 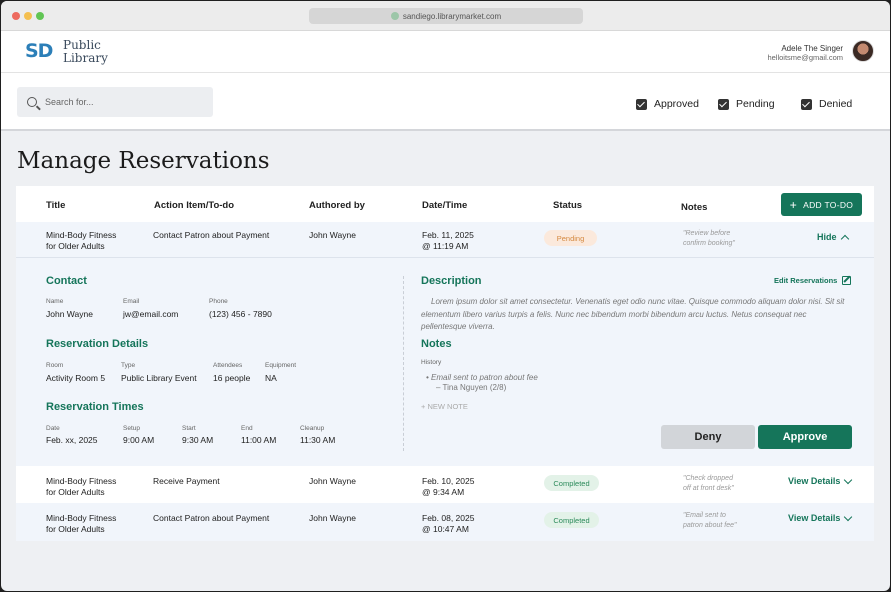 What do you see at coordinates (159, 378) in the screenshot?
I see `type-value: Public Library Event` at bounding box center [159, 378].